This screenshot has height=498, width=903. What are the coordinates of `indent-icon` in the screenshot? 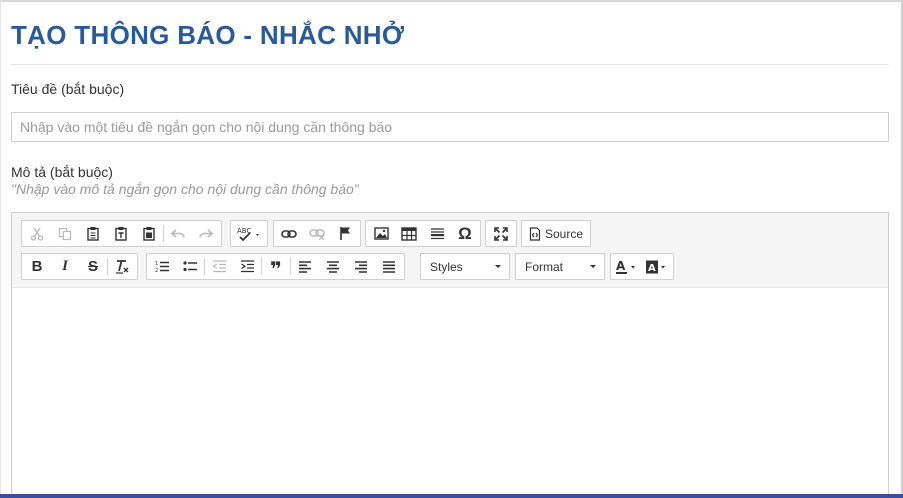 It's located at (247, 266).